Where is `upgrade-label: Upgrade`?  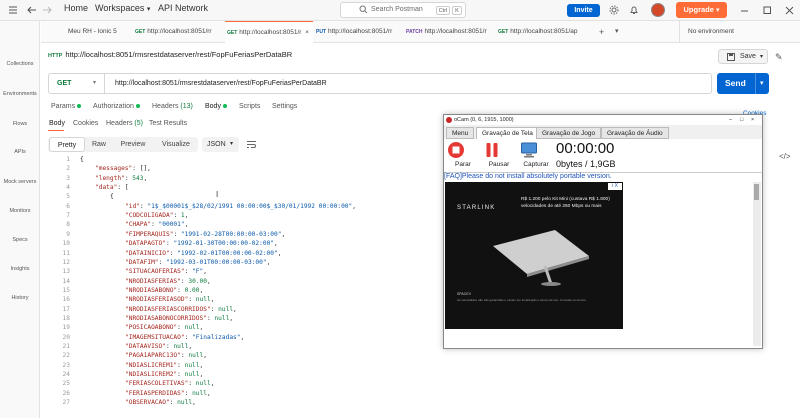
upgrade-label: Upgrade is located at coordinates (698, 9).